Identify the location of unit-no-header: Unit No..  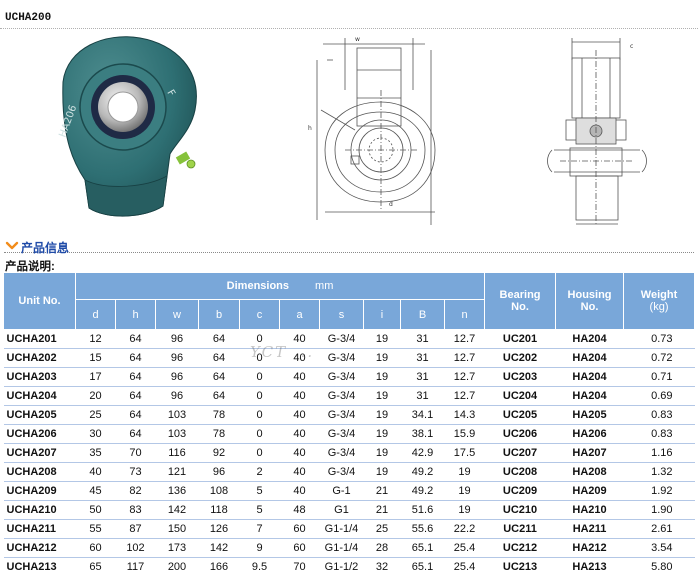
(39, 301).